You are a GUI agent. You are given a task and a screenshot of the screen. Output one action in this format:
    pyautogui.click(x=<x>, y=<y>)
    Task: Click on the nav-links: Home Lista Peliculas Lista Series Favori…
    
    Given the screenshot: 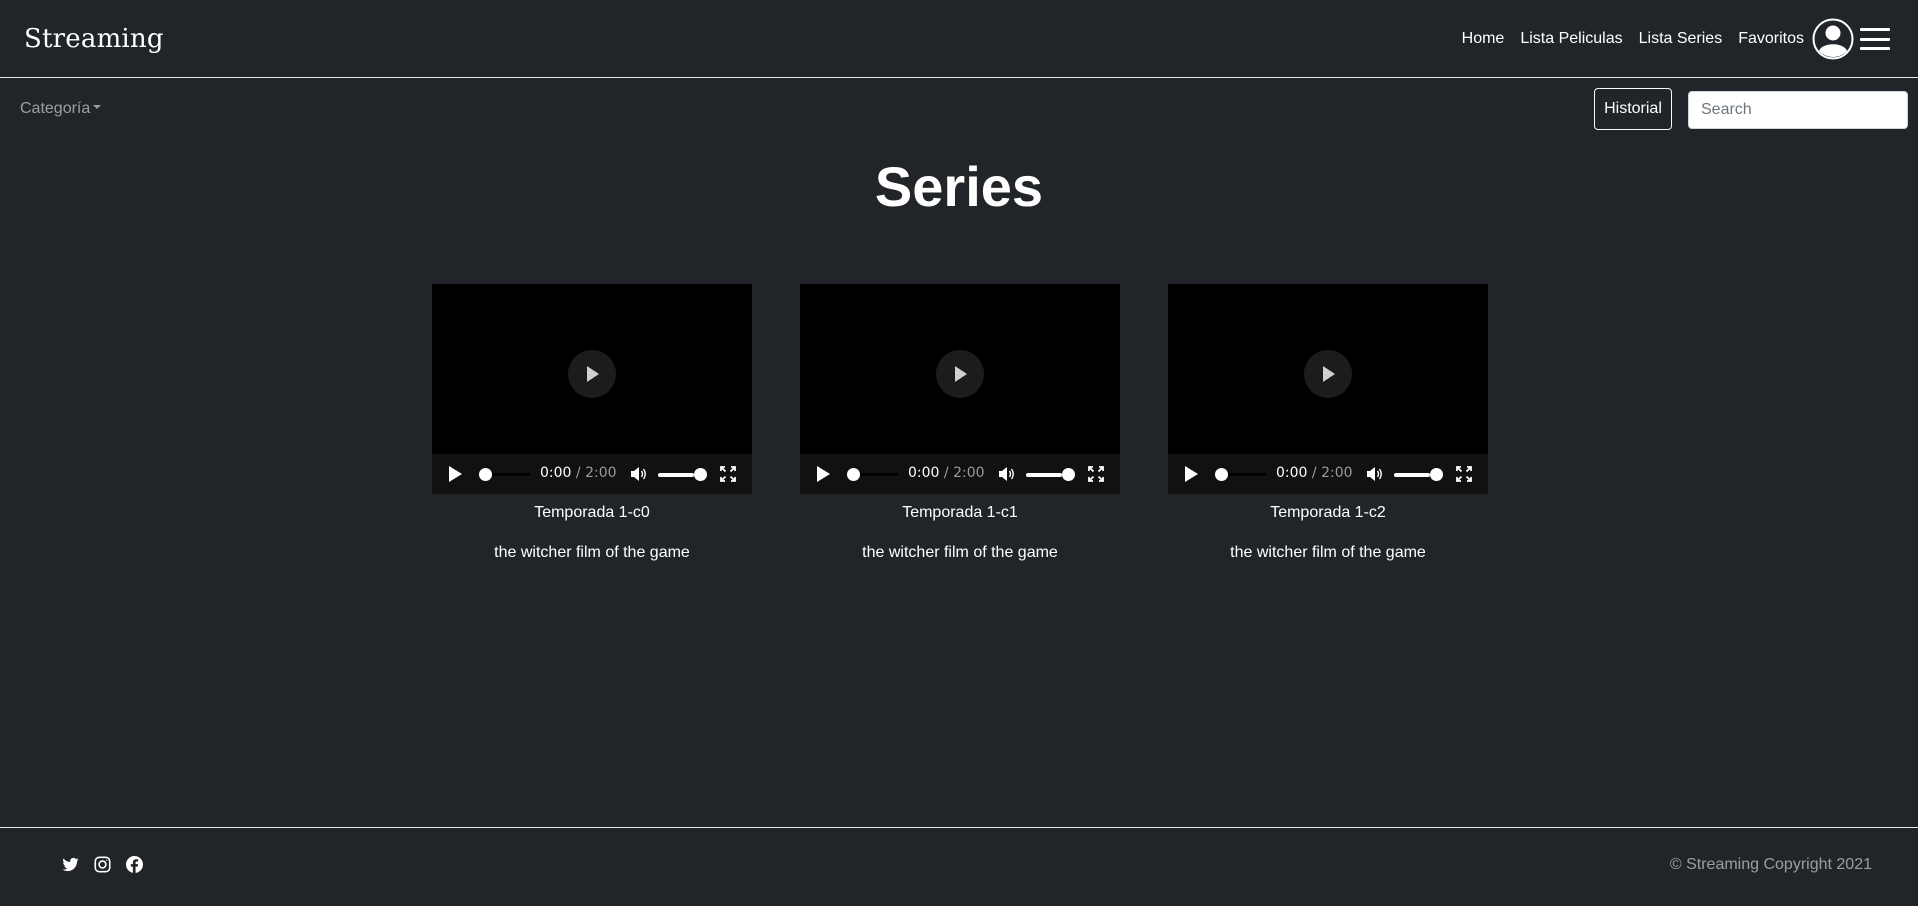 What is the action you would take?
    pyautogui.click(x=1668, y=39)
    